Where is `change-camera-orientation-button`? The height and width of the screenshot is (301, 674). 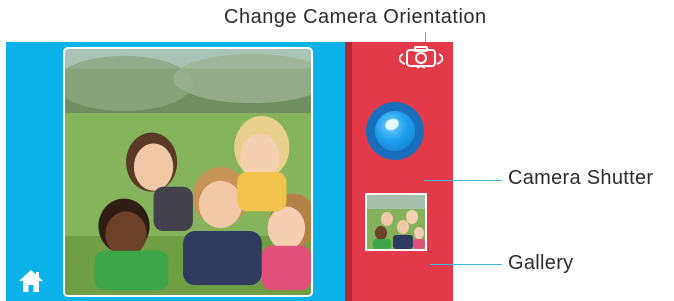 change-camera-orientation-button is located at coordinates (421, 57).